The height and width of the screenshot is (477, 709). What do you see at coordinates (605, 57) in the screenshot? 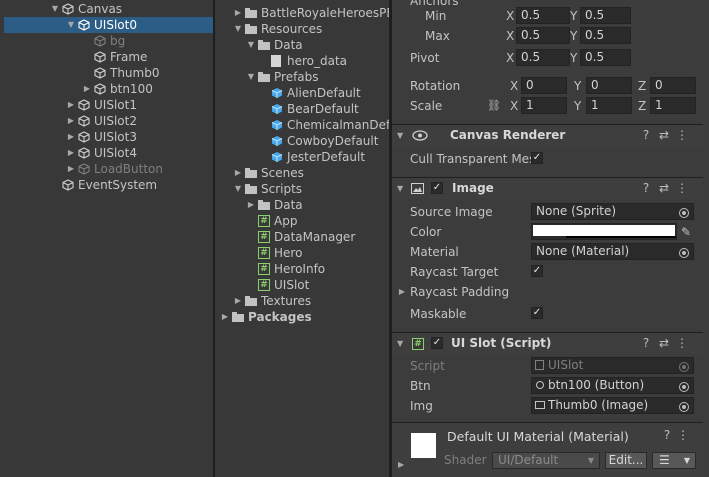
I see `pivot-y-field: 0.5` at bounding box center [605, 57].